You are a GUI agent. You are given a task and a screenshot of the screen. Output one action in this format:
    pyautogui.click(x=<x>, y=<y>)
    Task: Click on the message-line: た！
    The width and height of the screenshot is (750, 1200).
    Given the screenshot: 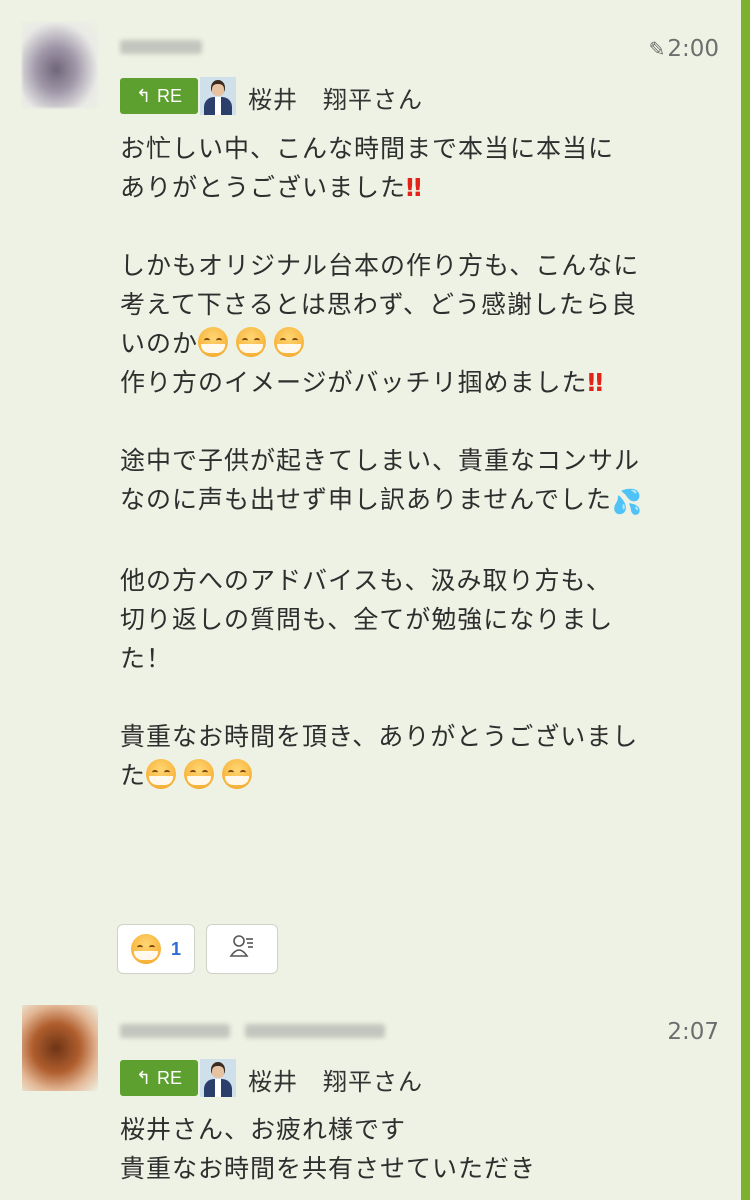 What is the action you would take?
    pyautogui.click(x=146, y=658)
    